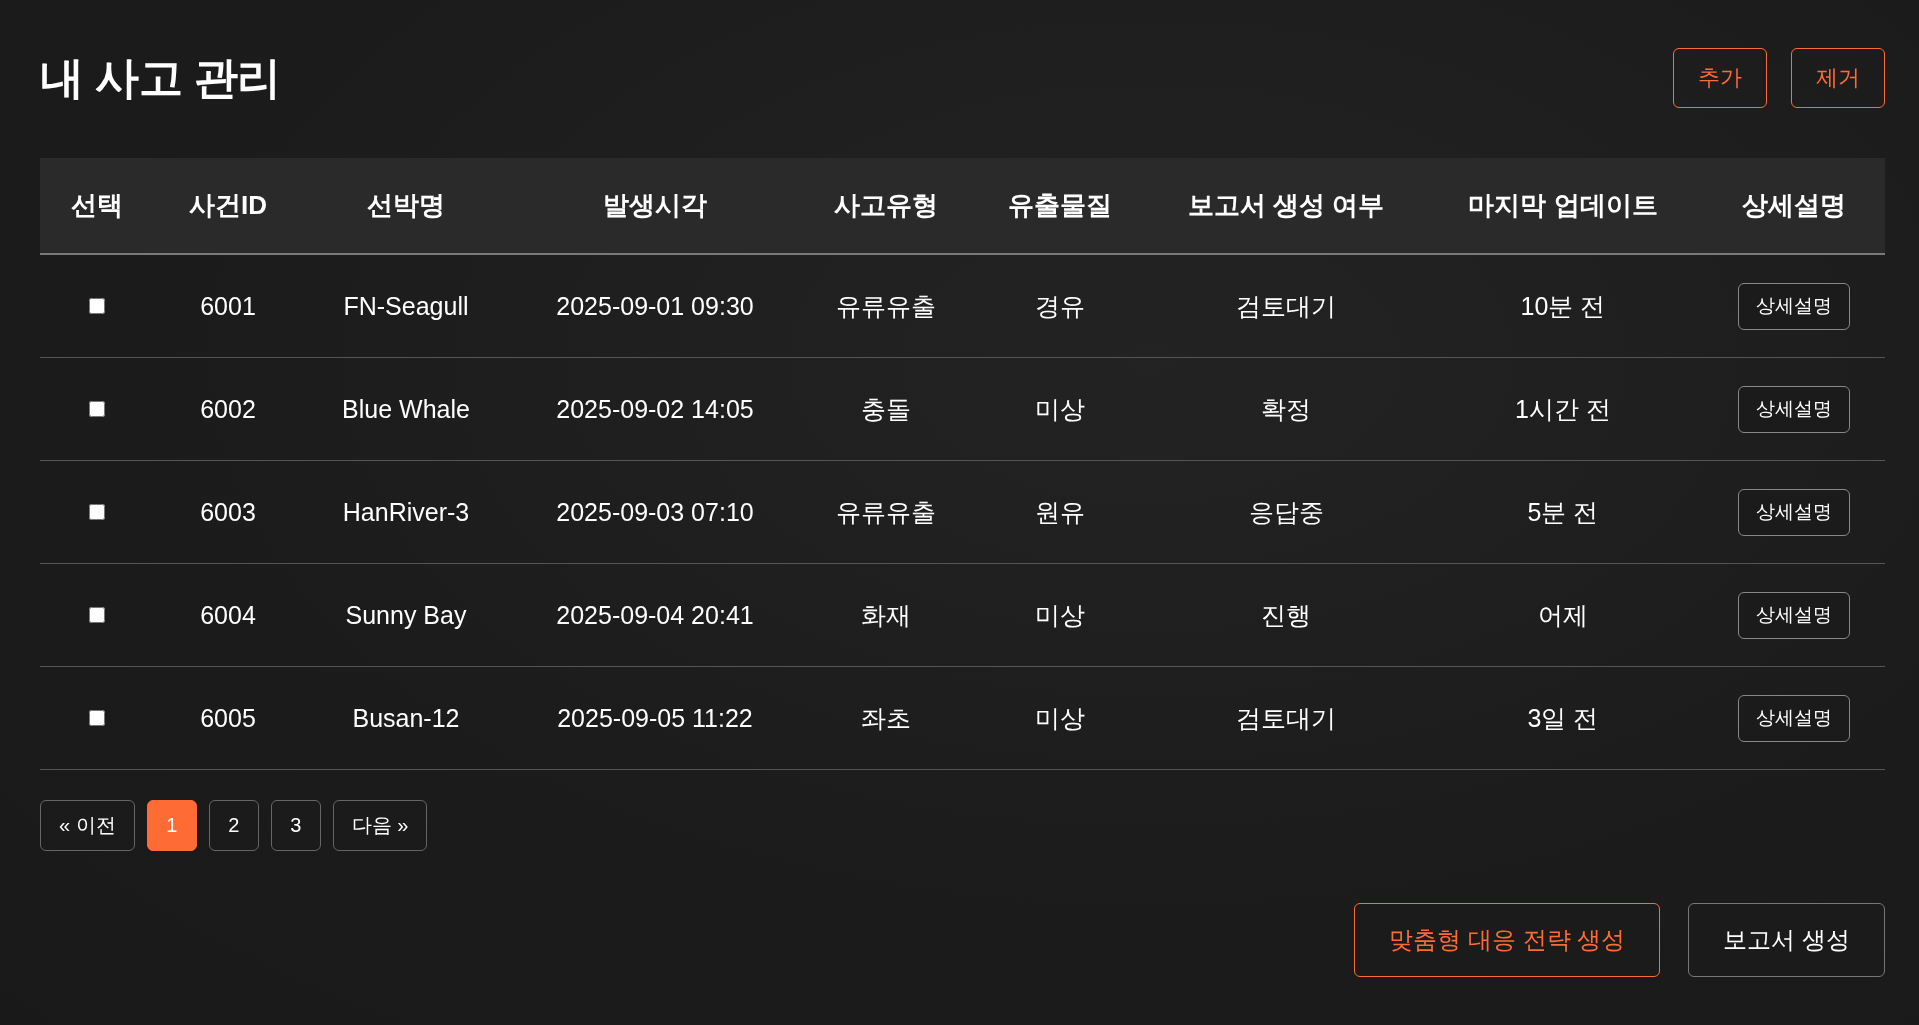 This screenshot has width=1919, height=1025. What do you see at coordinates (1793, 205) in the screenshot?
I see `column-header: 상세설명` at bounding box center [1793, 205].